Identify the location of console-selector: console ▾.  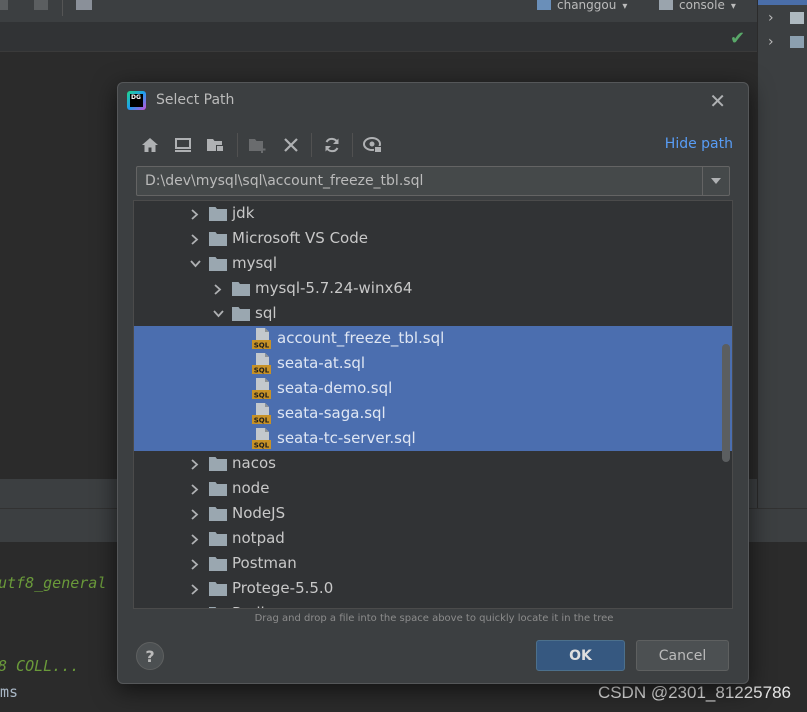
(697, 6).